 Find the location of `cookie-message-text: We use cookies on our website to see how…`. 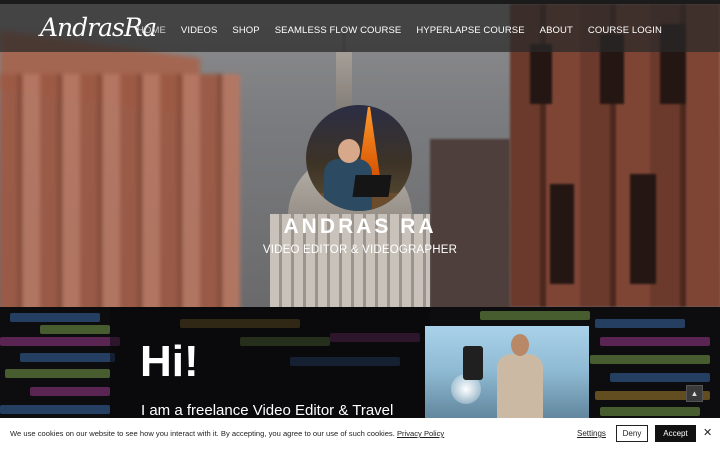

cookie-message-text: We use cookies on our website to see how… is located at coordinates (202, 433).